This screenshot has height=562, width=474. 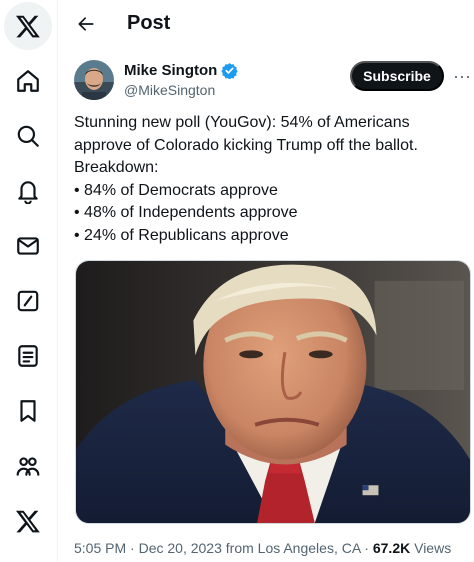 What do you see at coordinates (186, 212) in the screenshot?
I see `tweet-bullet: • 48% of Independents approve` at bounding box center [186, 212].